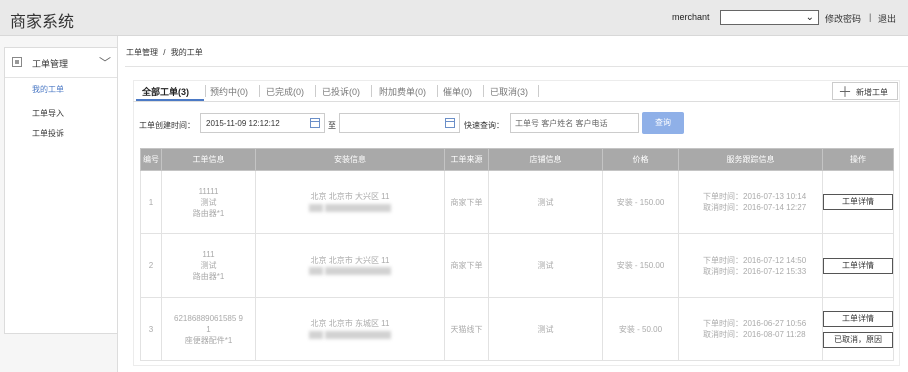  Describe the element at coordinates (843, 18) in the screenshot. I see `change-password-link: 修改密码` at that location.